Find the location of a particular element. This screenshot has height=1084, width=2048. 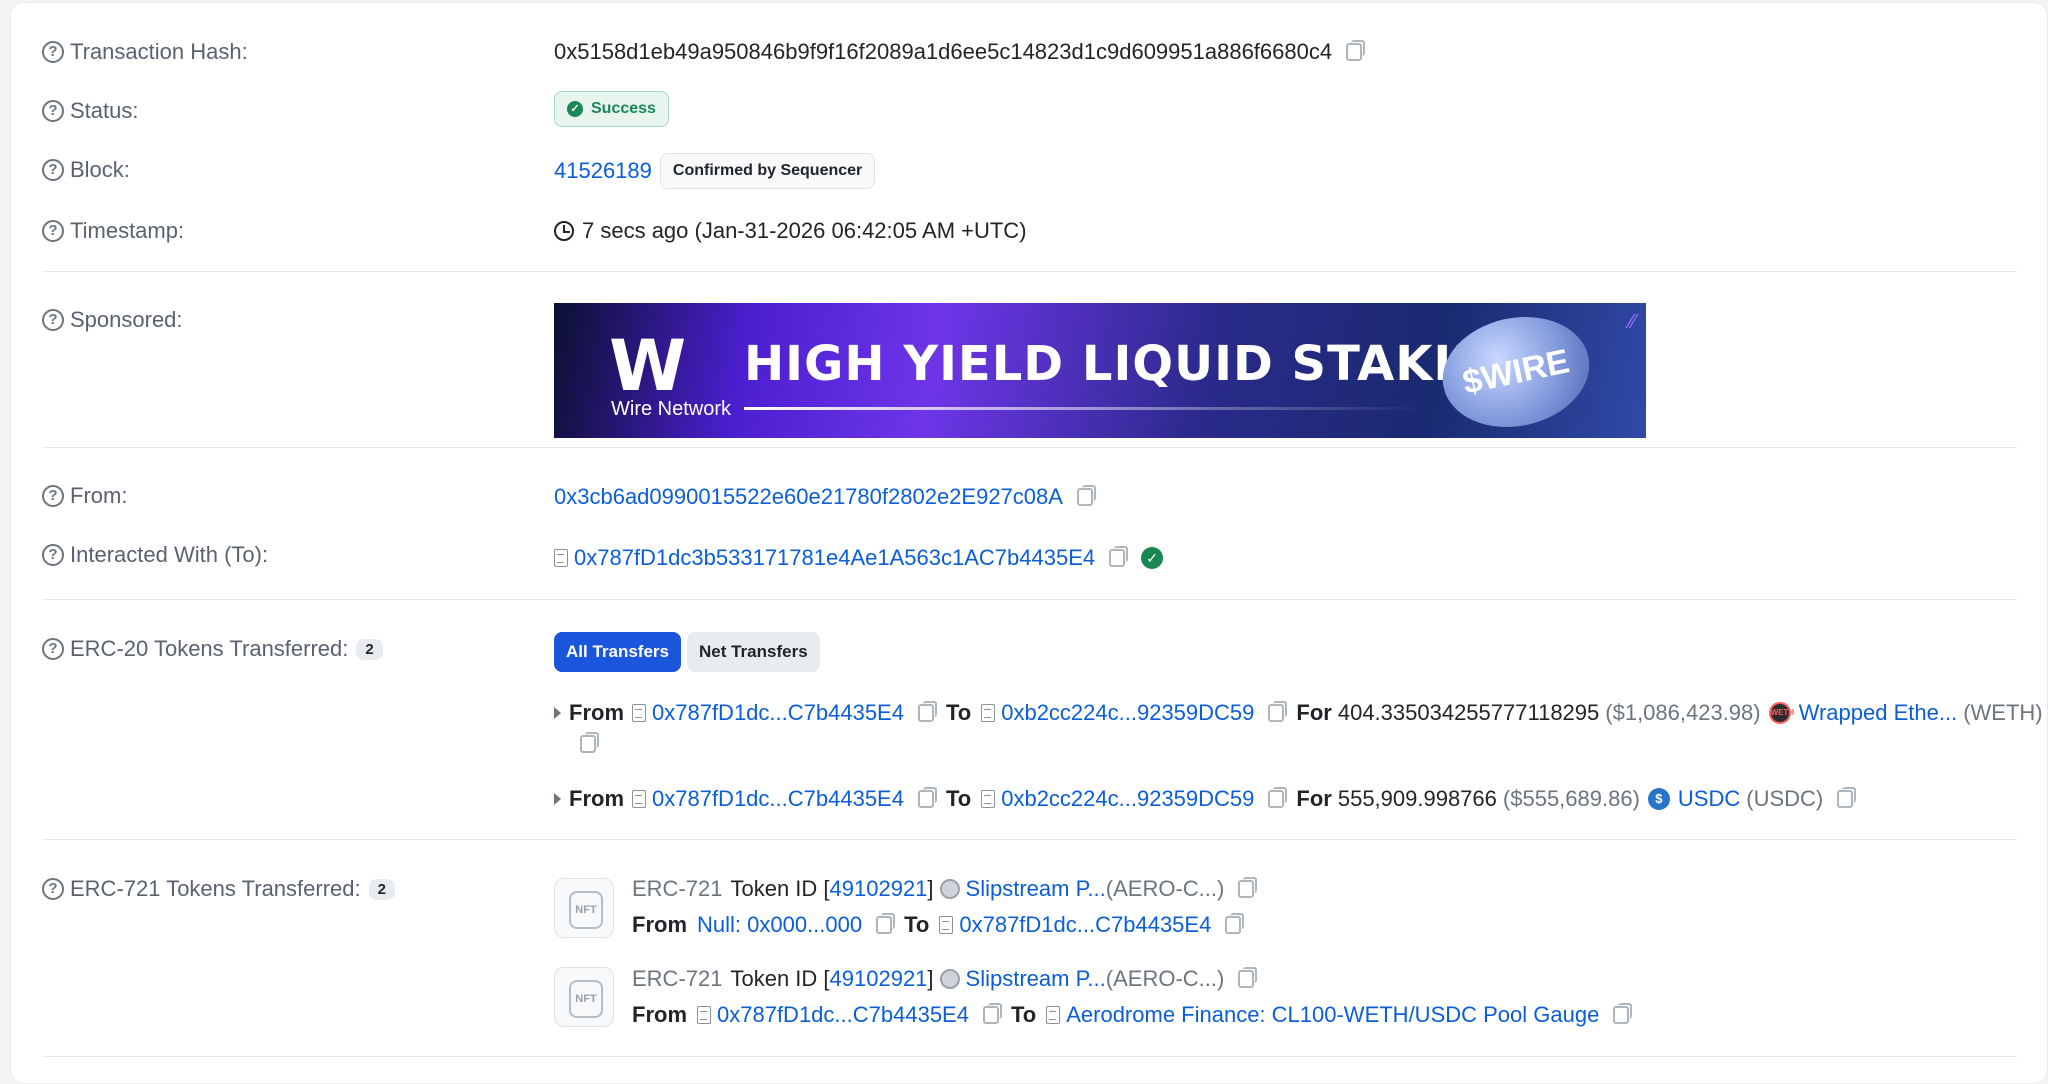

banner-title: HIGH YIELD LIQUID STAKING is located at coordinates (1139, 364).